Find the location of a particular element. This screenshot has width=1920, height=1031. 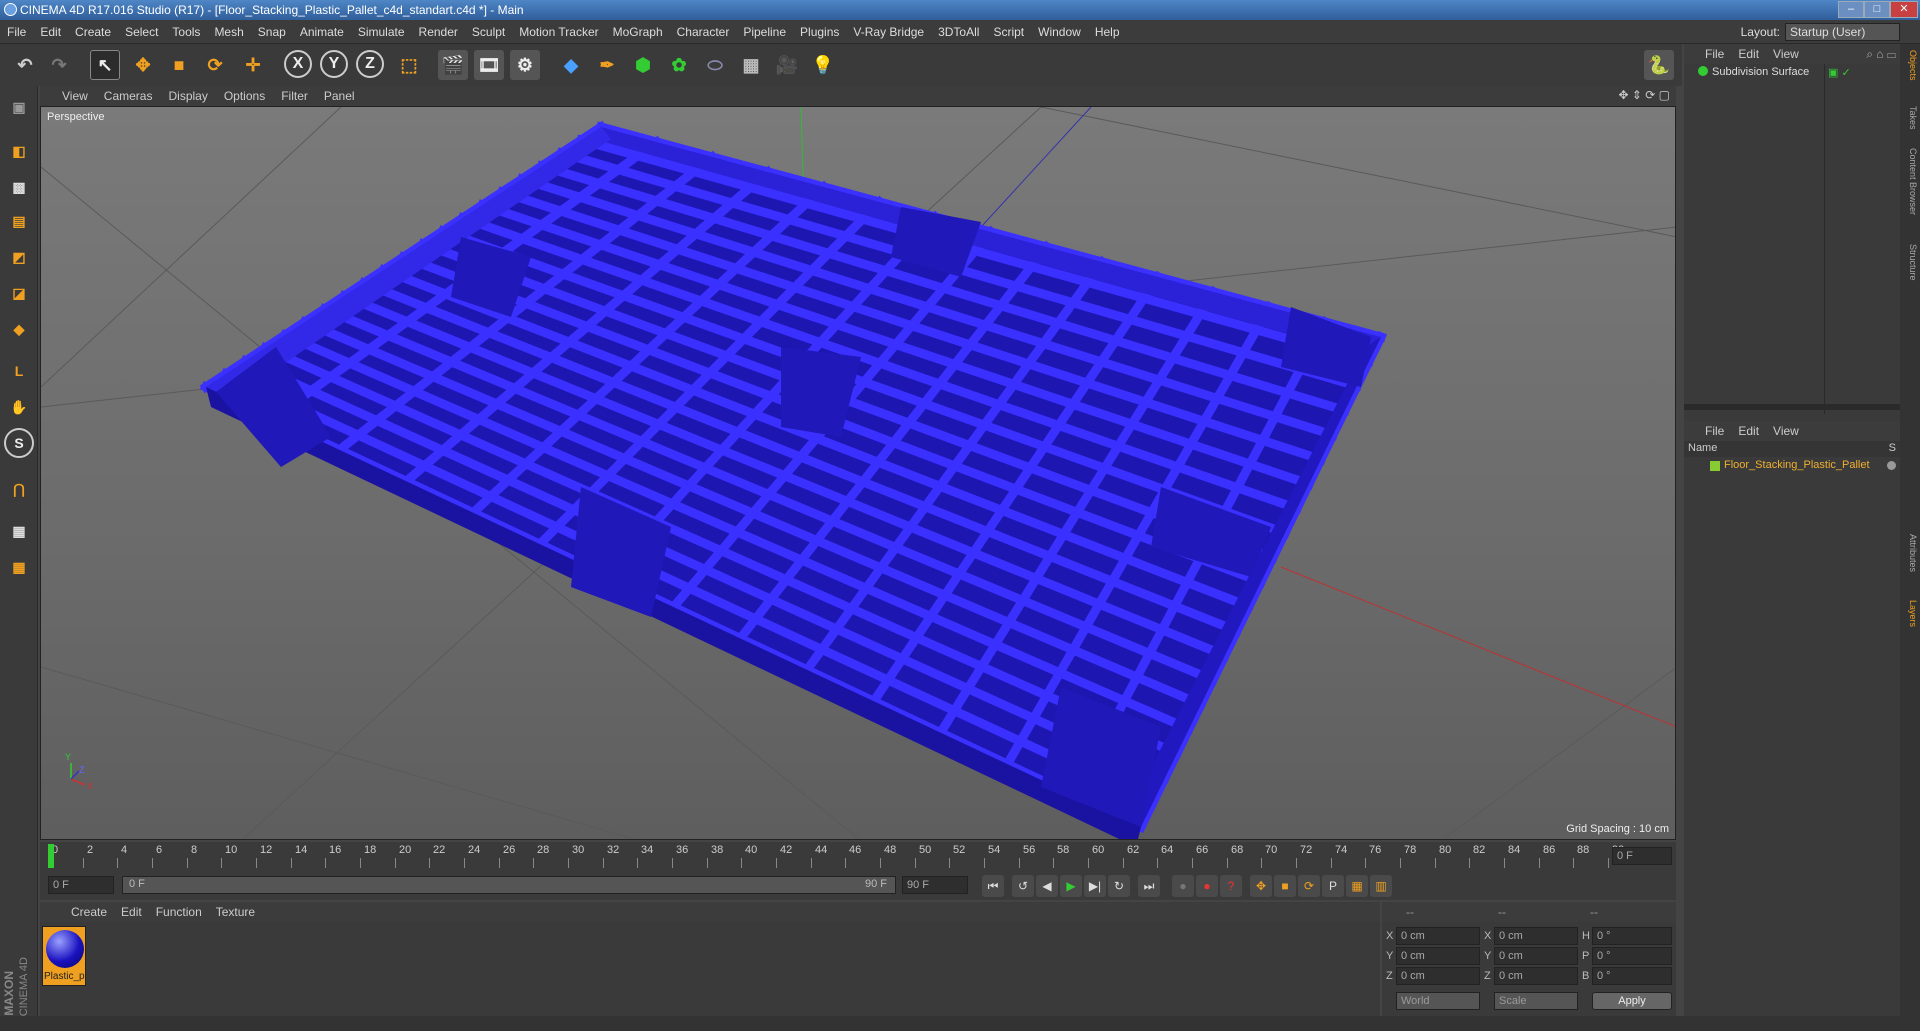

menu-script: Script is located at coordinates (1008, 32).